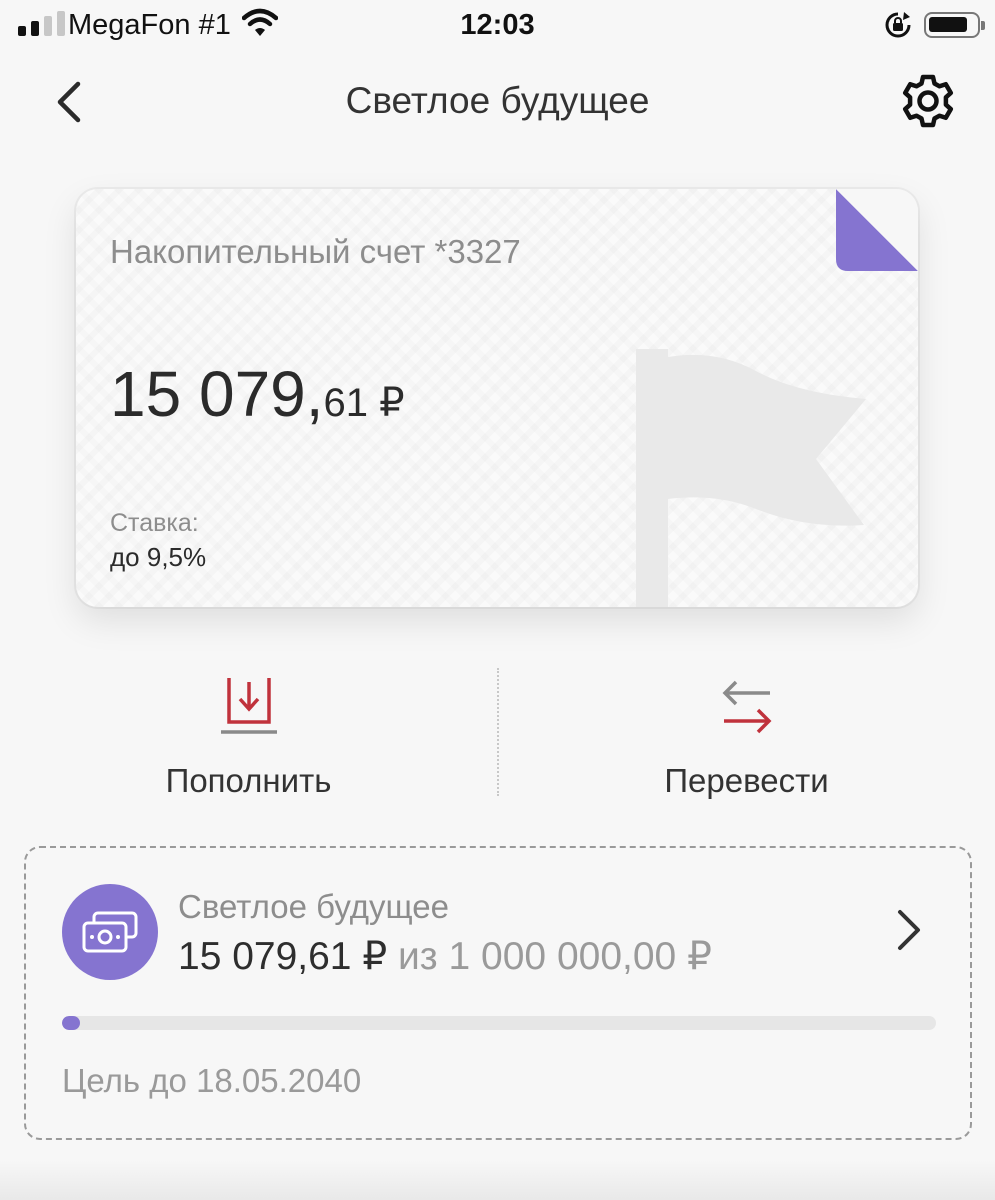 The height and width of the screenshot is (1200, 995). I want to click on clock: 12:03, so click(497, 25).